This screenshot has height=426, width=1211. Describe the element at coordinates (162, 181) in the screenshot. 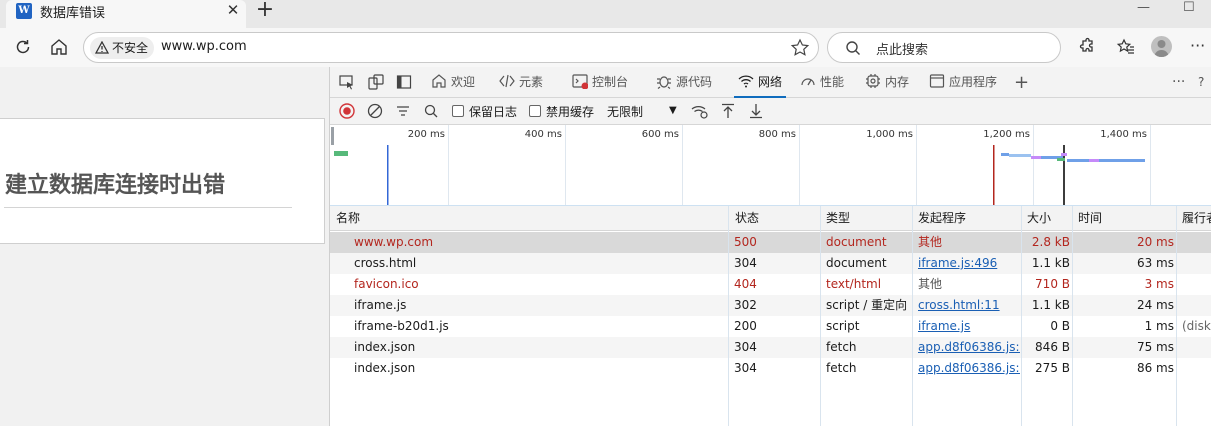

I see `error-panel: 建立数据库连接时出错` at that location.